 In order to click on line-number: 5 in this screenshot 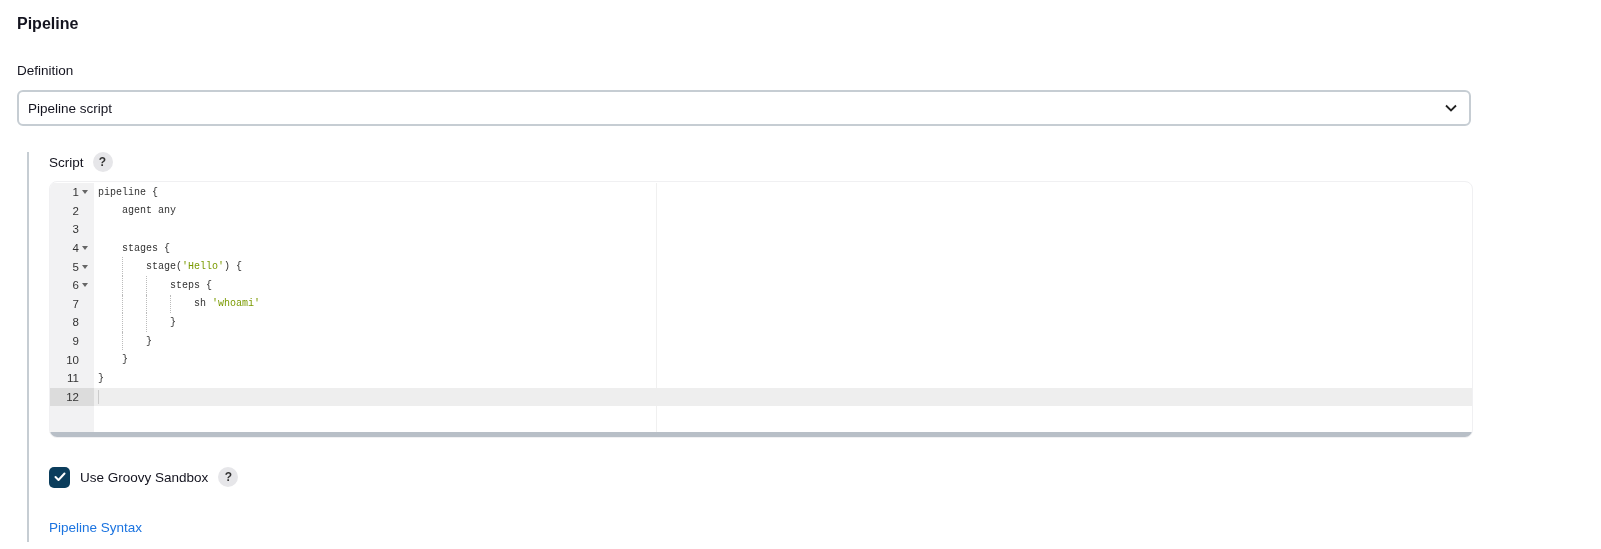, I will do `click(72, 266)`.